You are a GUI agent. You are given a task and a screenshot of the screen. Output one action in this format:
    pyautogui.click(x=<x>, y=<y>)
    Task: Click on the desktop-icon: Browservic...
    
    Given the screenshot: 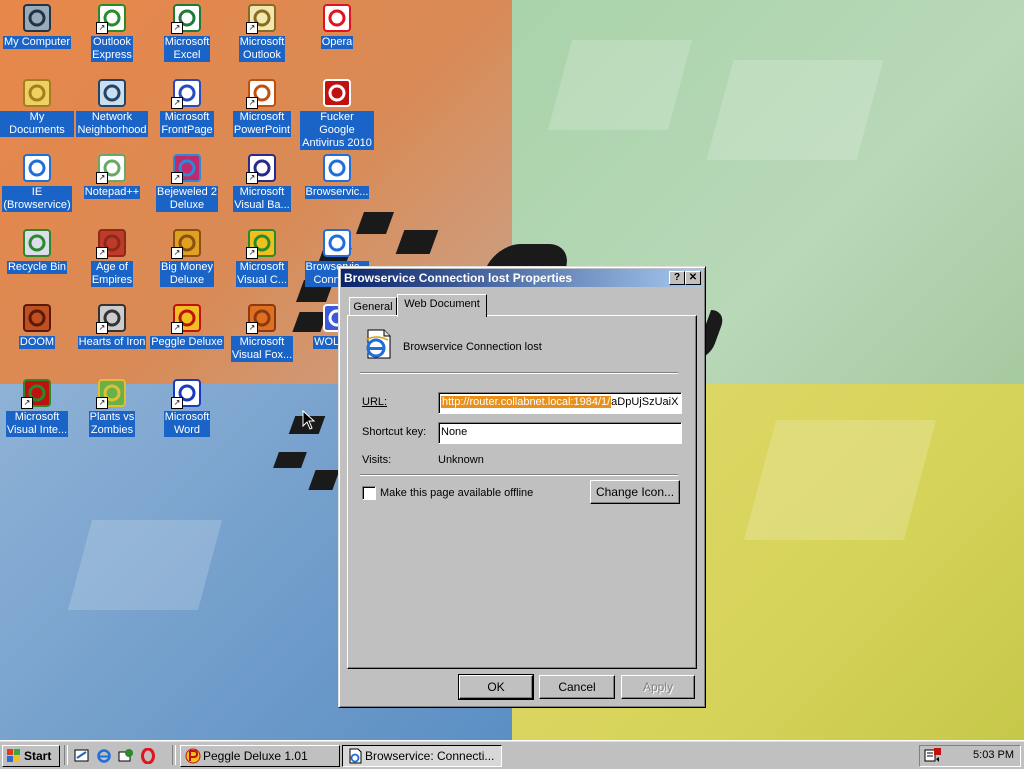 What is the action you would take?
    pyautogui.click(x=337, y=175)
    